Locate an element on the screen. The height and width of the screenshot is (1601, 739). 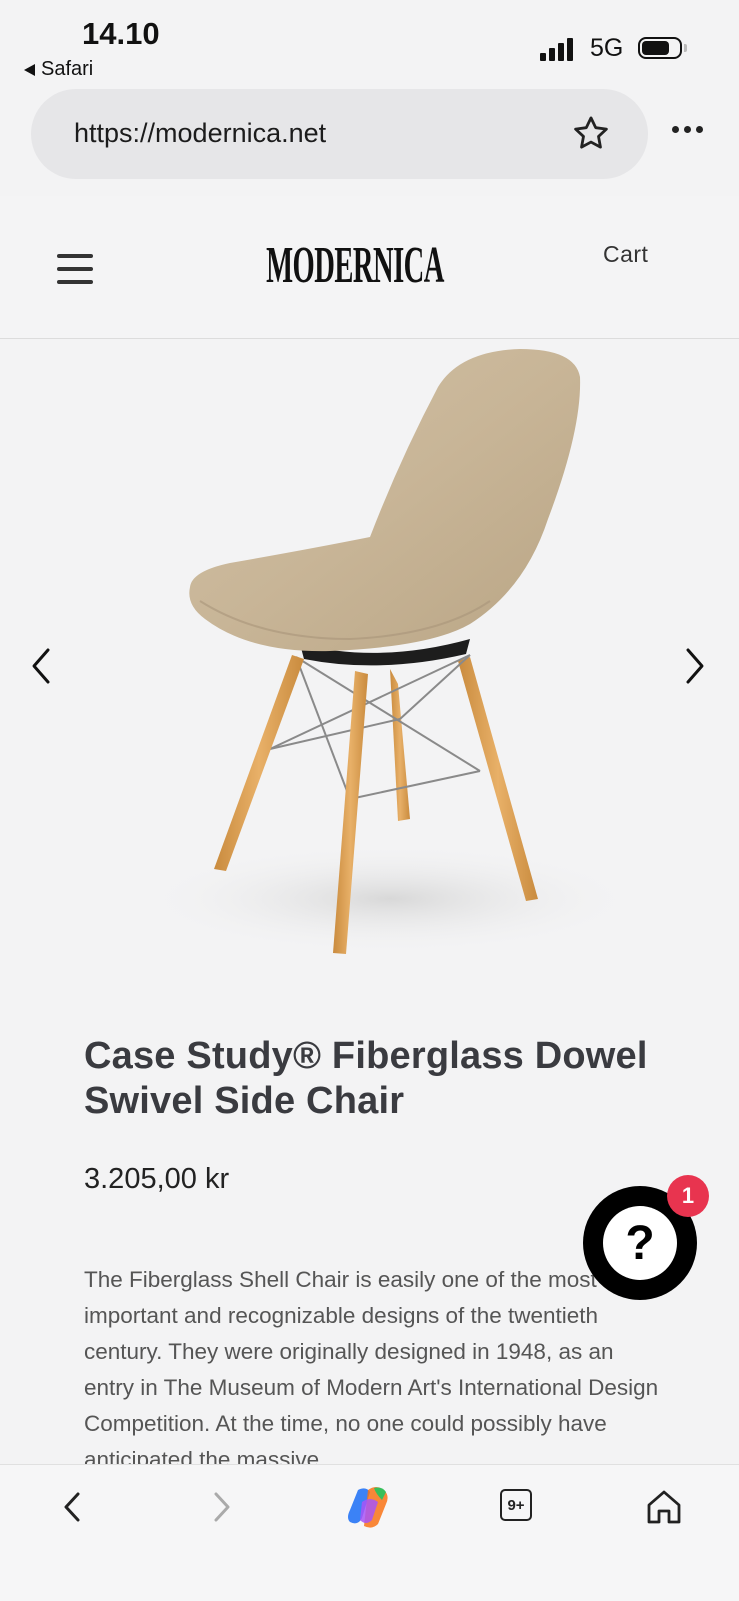
back-to-app: Safari is located at coordinates (58, 69).